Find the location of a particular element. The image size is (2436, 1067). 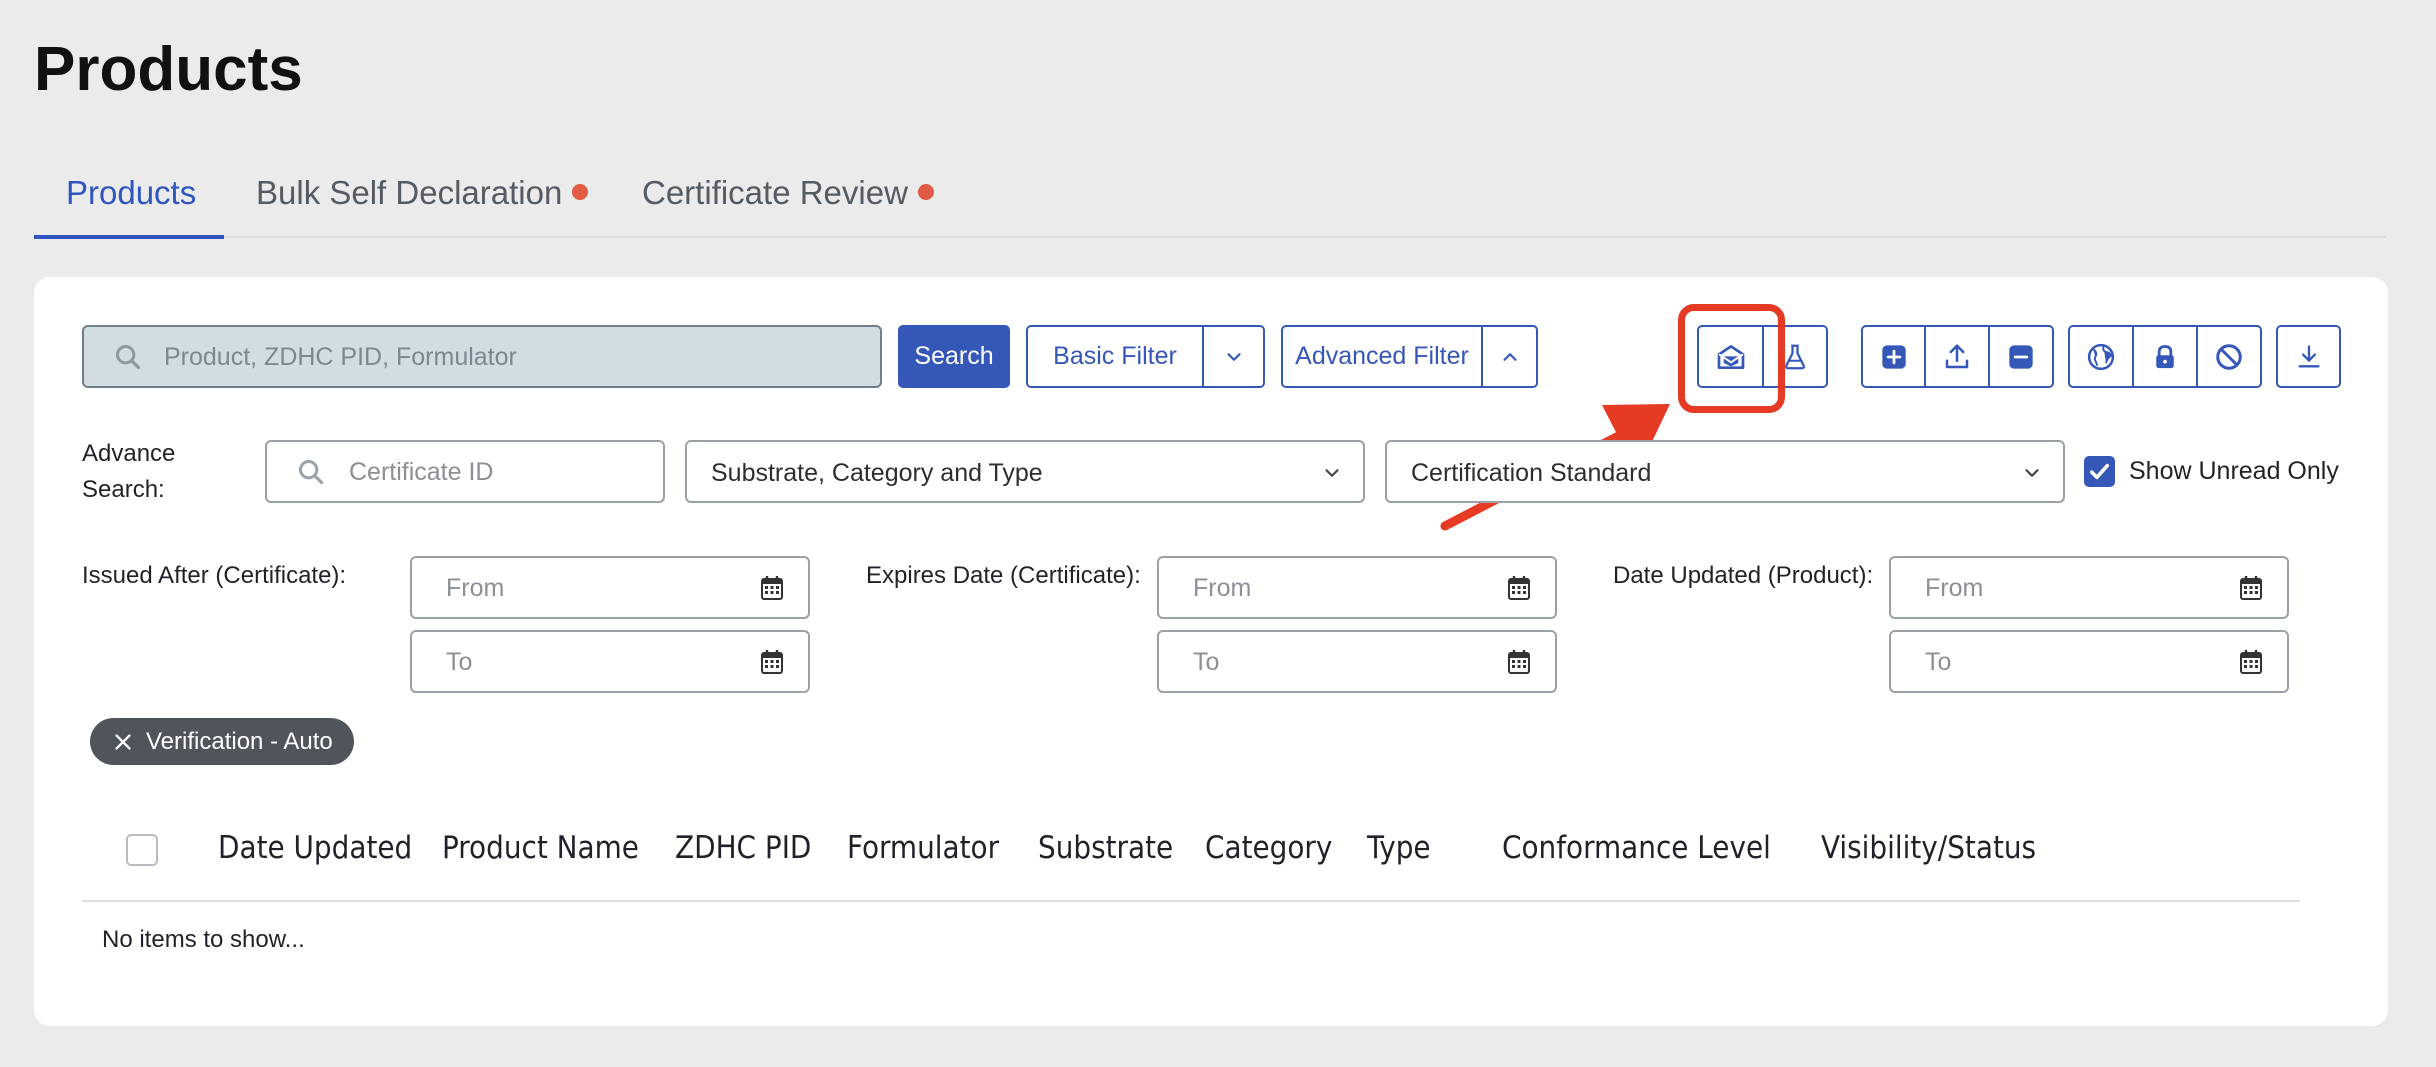

date-updated-label: Date Updated (Product): is located at coordinates (1743, 575).